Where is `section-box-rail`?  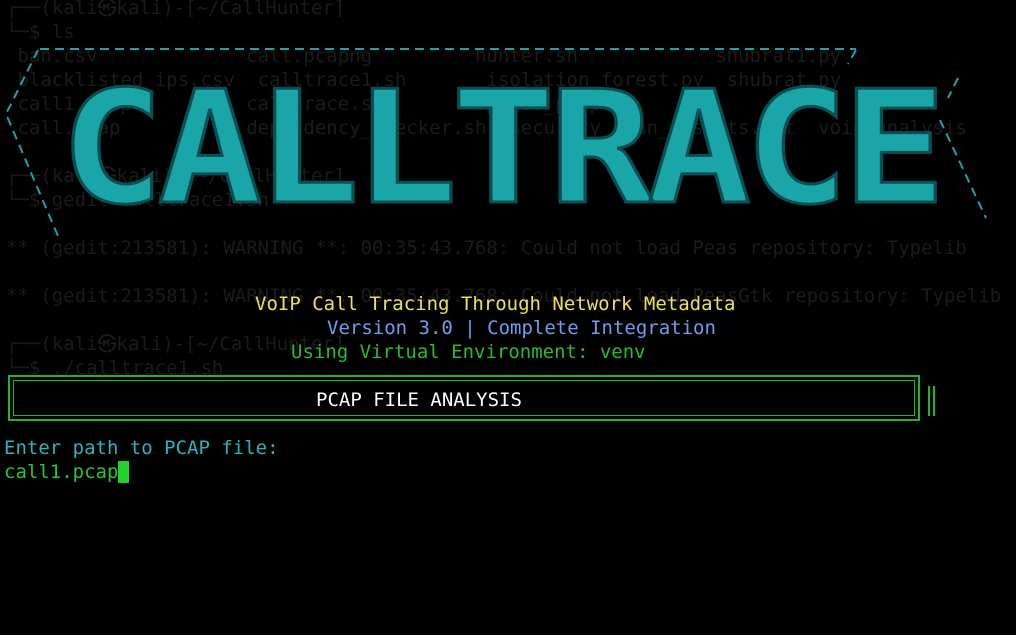
section-box-rail is located at coordinates (931, 401).